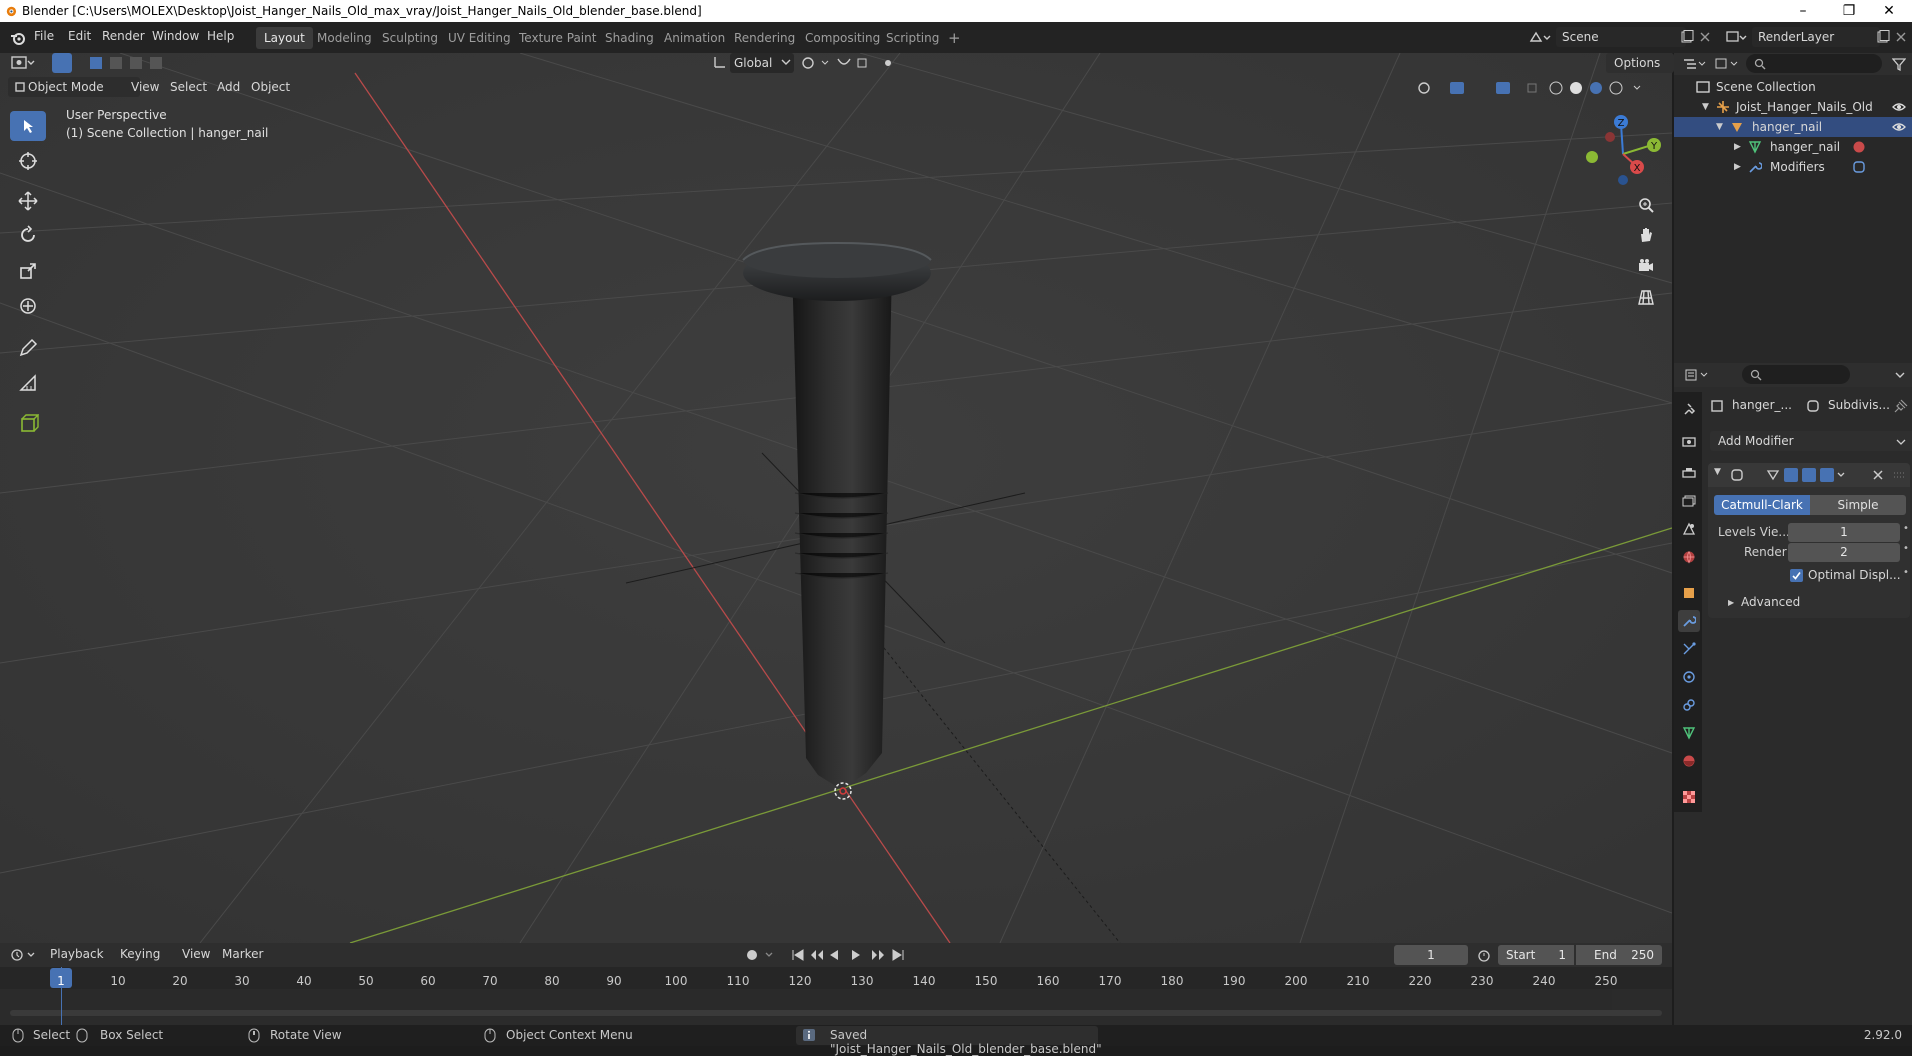 Image resolution: width=1912 pixels, height=1056 pixels. I want to click on menu-render: Render, so click(123, 36).